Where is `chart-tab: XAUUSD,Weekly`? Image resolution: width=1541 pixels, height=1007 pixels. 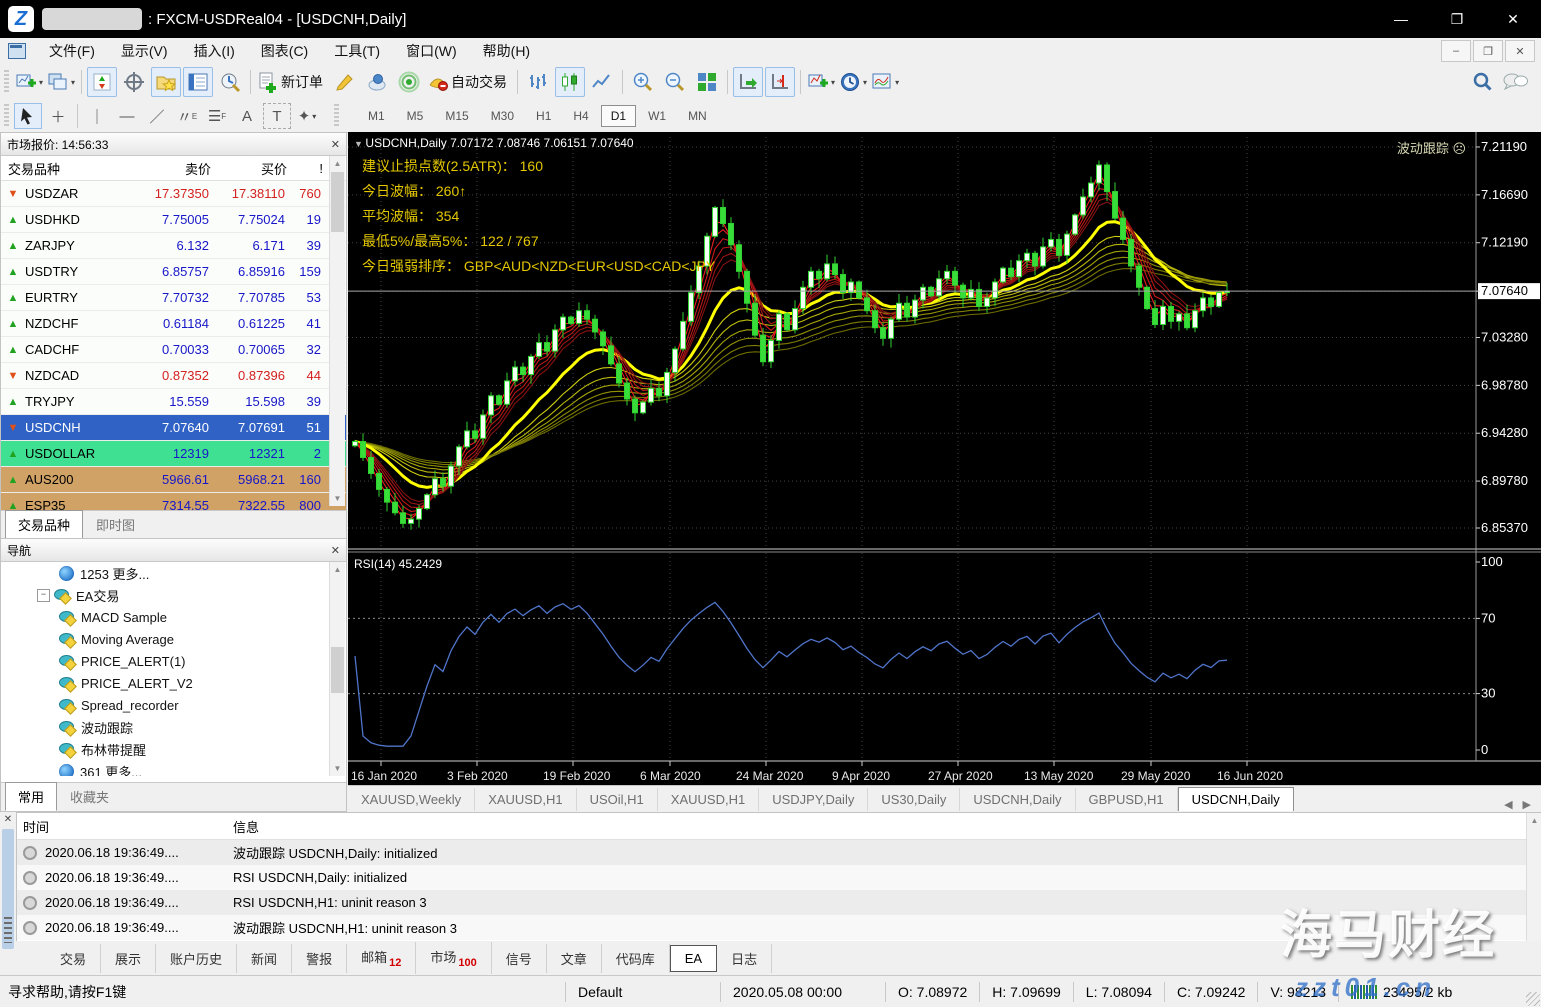
chart-tab: XAUUSD,Weekly is located at coordinates (412, 799).